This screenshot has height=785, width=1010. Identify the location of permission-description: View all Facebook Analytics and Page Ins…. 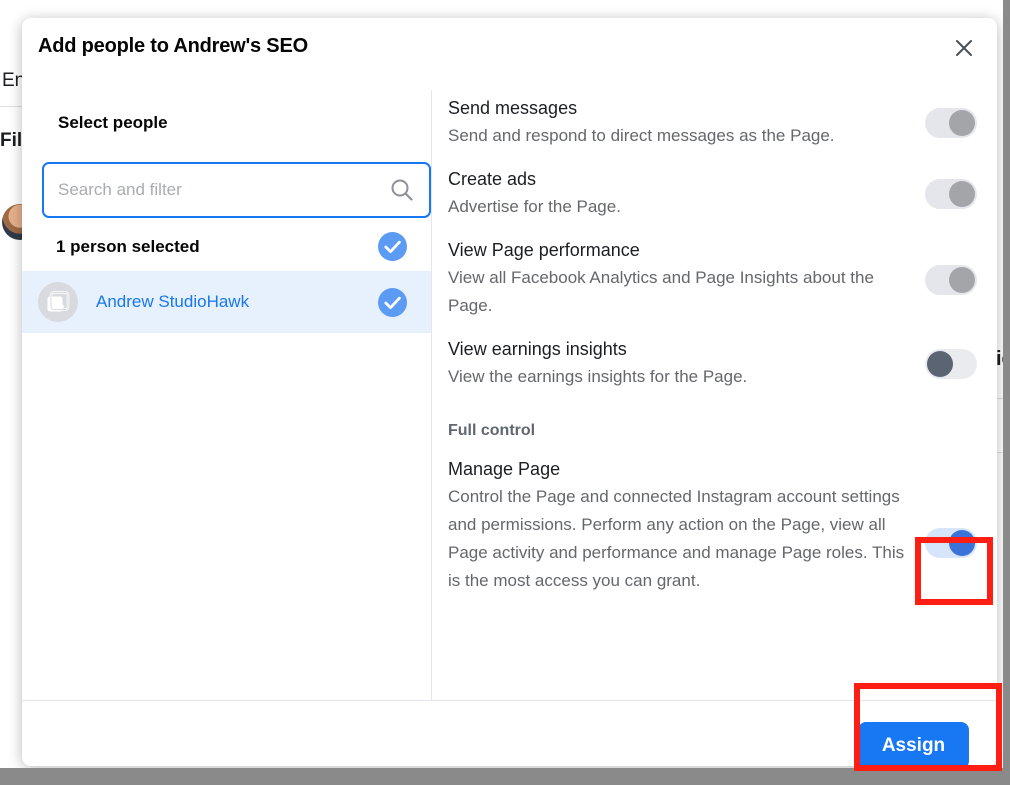
(661, 291).